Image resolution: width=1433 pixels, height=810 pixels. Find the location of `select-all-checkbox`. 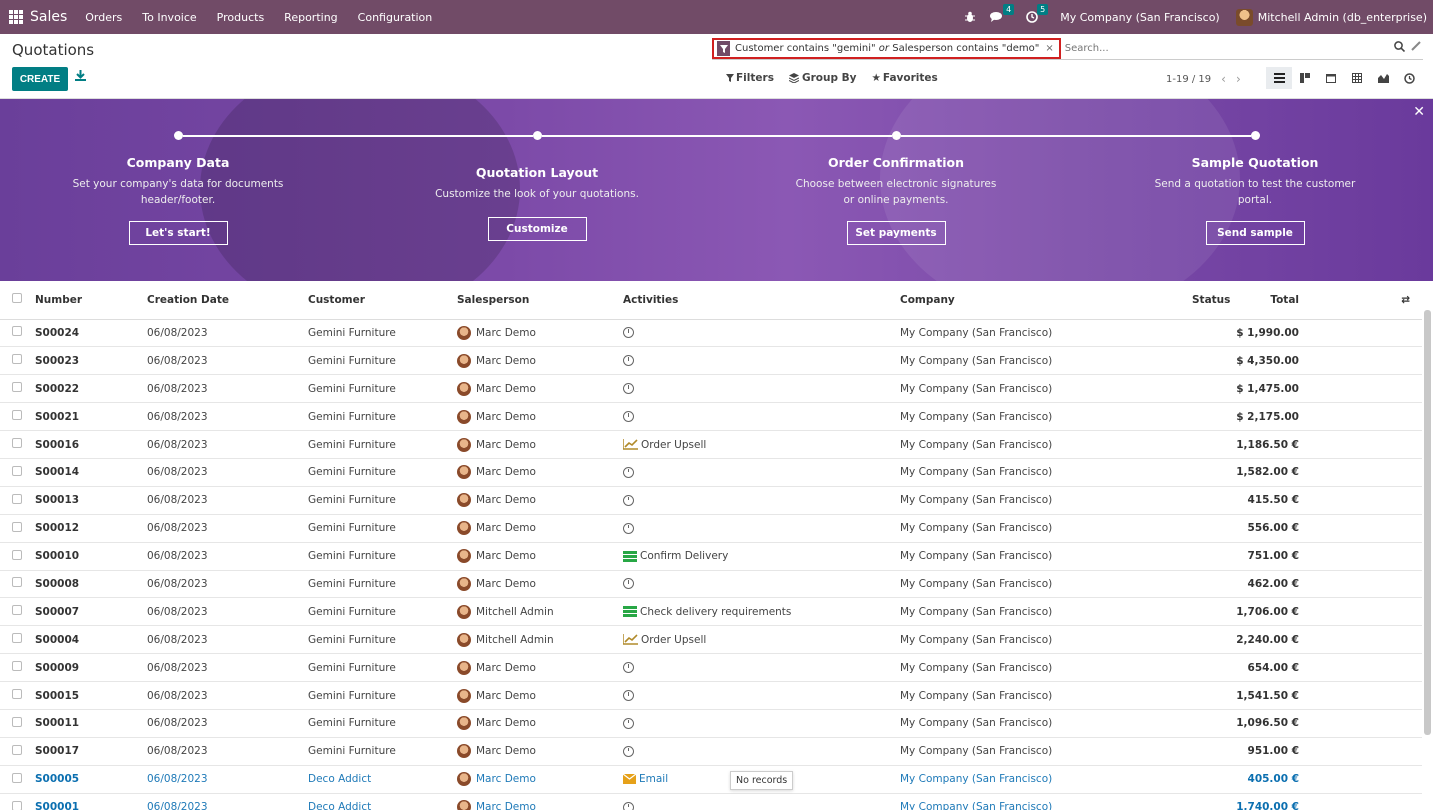

select-all-checkbox is located at coordinates (17, 298).